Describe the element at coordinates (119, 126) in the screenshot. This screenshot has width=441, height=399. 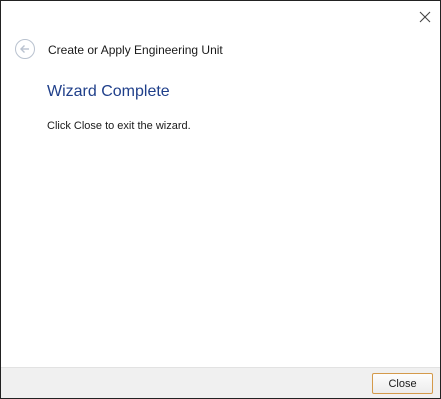
I see `instruction-text: Click Close to exit the wizard.` at that location.